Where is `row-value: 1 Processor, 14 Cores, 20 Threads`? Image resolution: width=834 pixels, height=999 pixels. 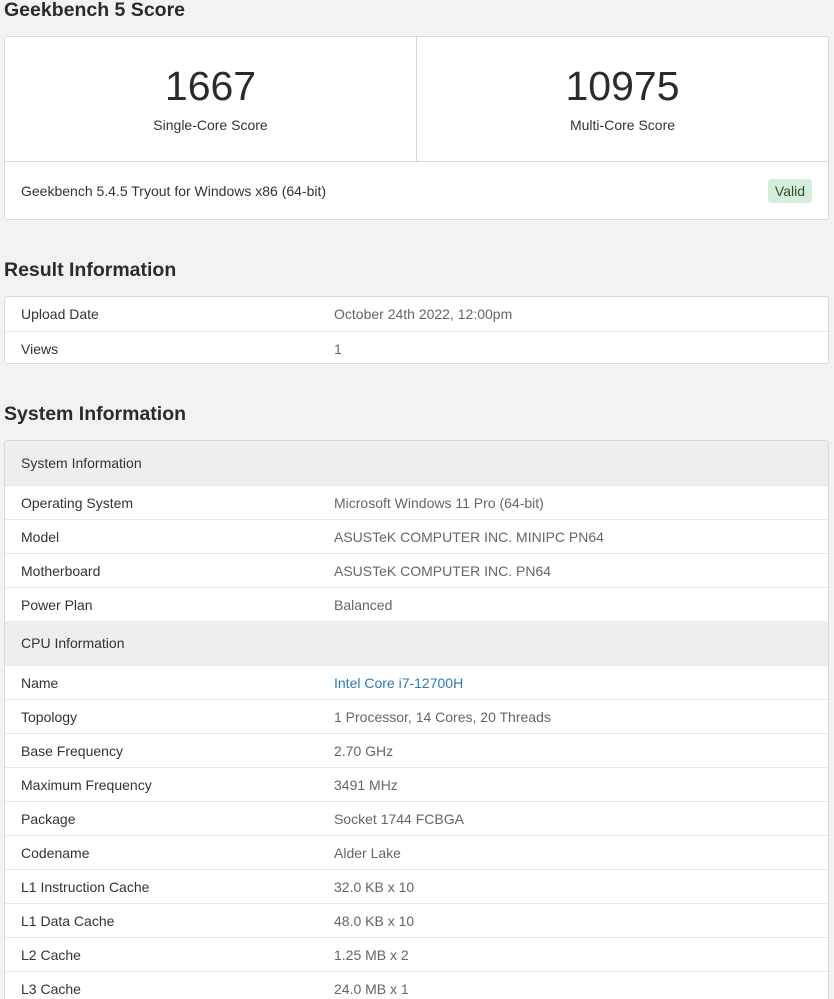
row-value: 1 Processor, 14 Cores, 20 Threads is located at coordinates (442, 716).